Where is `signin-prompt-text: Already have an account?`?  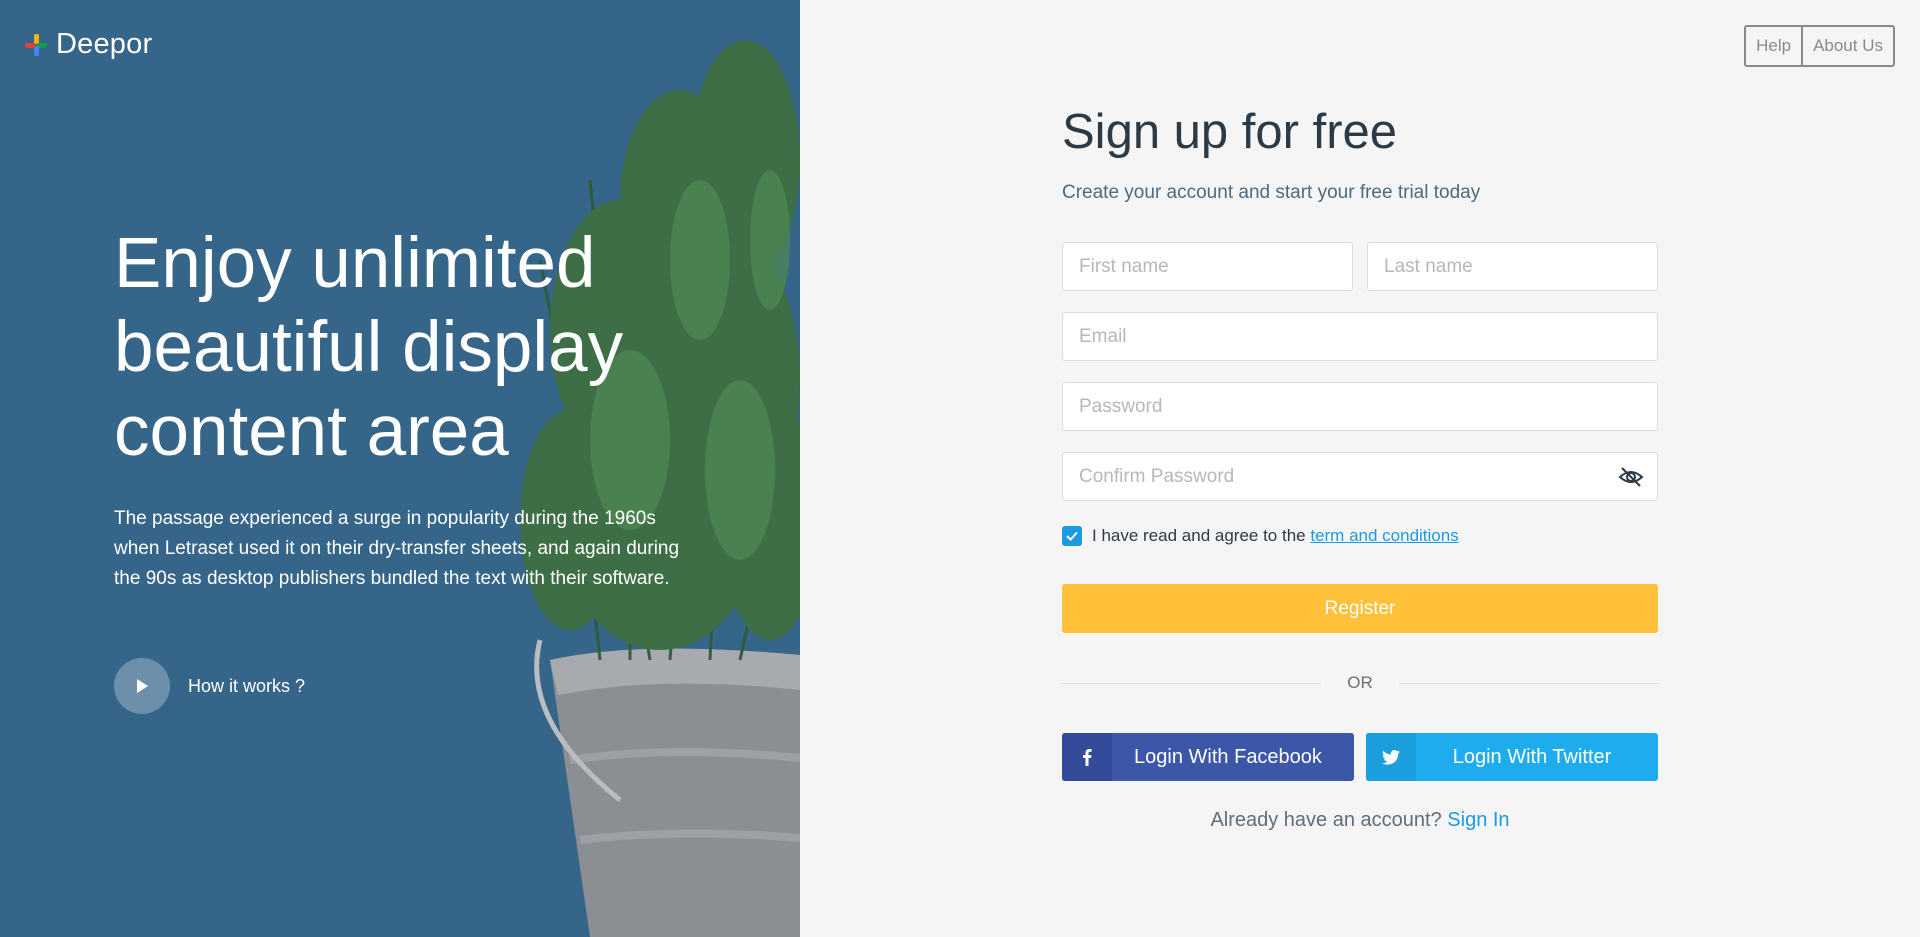
signin-prompt-text: Already have an account? is located at coordinates (1326, 820).